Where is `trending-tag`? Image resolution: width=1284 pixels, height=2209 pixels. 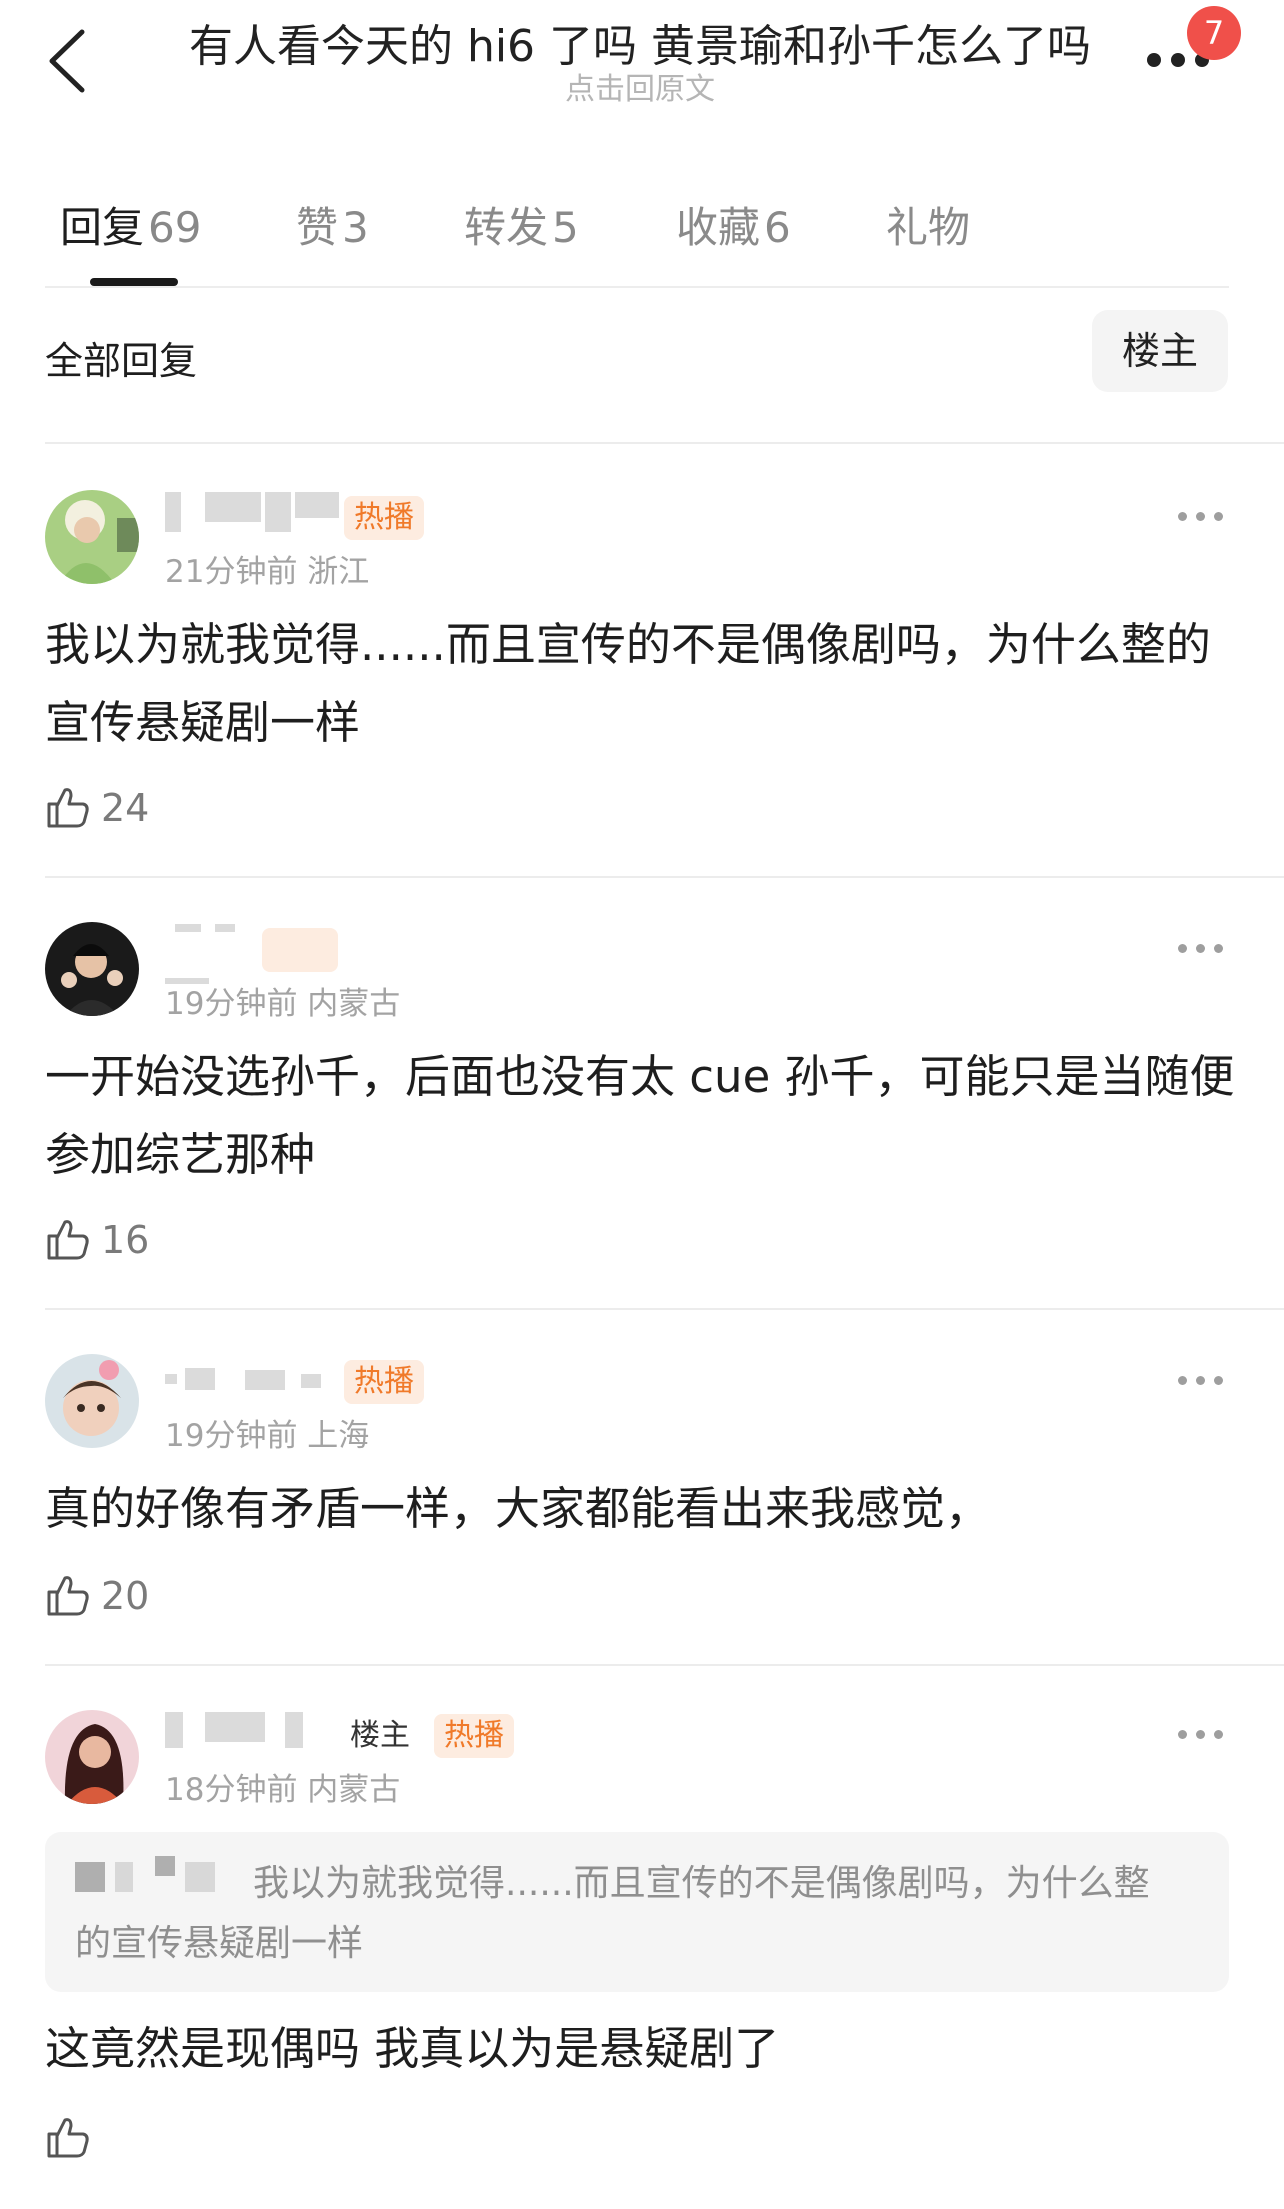
trending-tag is located at coordinates (300, 950).